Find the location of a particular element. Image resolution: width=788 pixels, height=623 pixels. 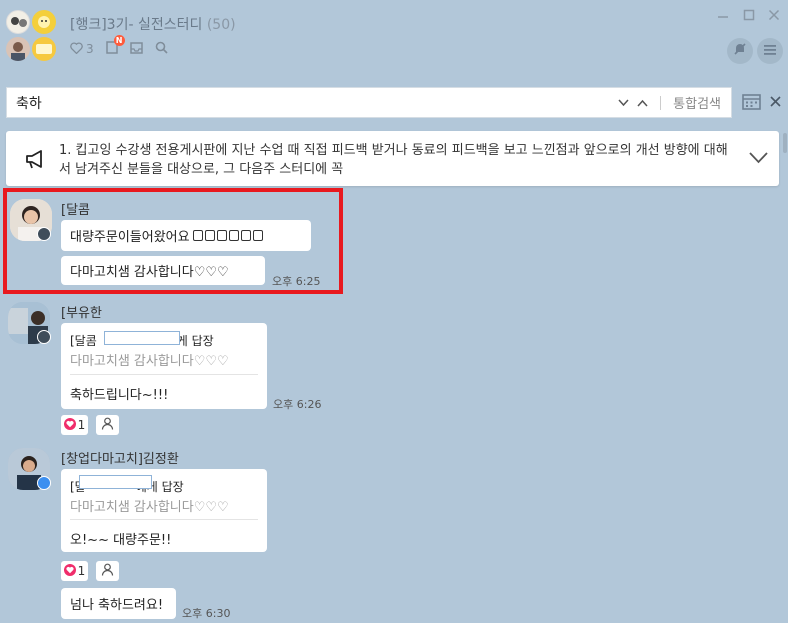

chat-room-avatar is located at coordinates (32, 36).